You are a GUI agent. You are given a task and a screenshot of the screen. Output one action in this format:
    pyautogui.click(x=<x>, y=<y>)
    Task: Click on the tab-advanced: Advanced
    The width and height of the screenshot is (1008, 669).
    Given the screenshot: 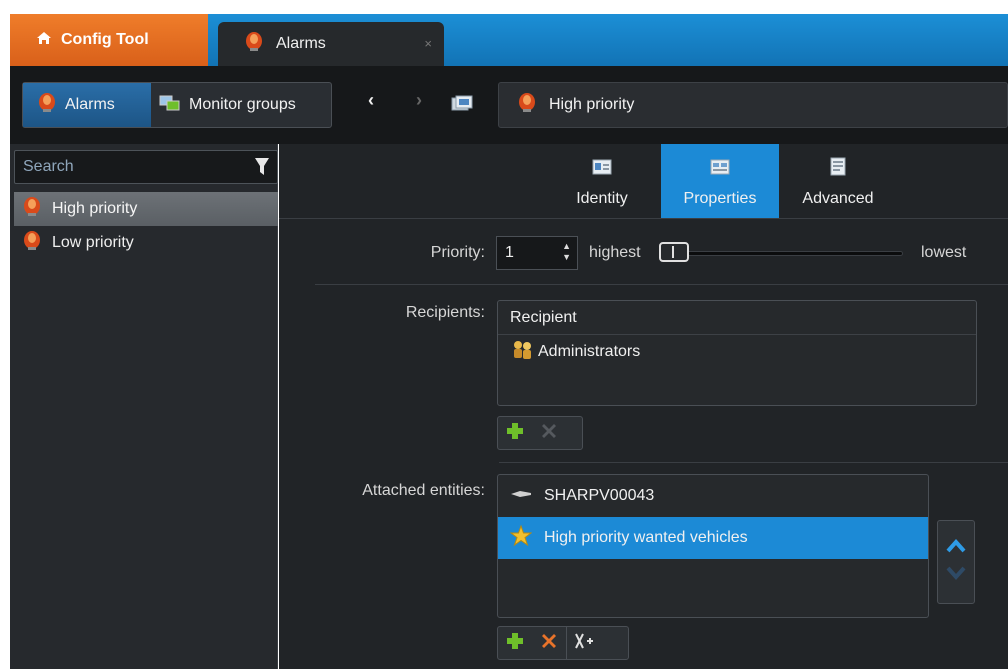 What is the action you would take?
    pyautogui.click(x=838, y=181)
    